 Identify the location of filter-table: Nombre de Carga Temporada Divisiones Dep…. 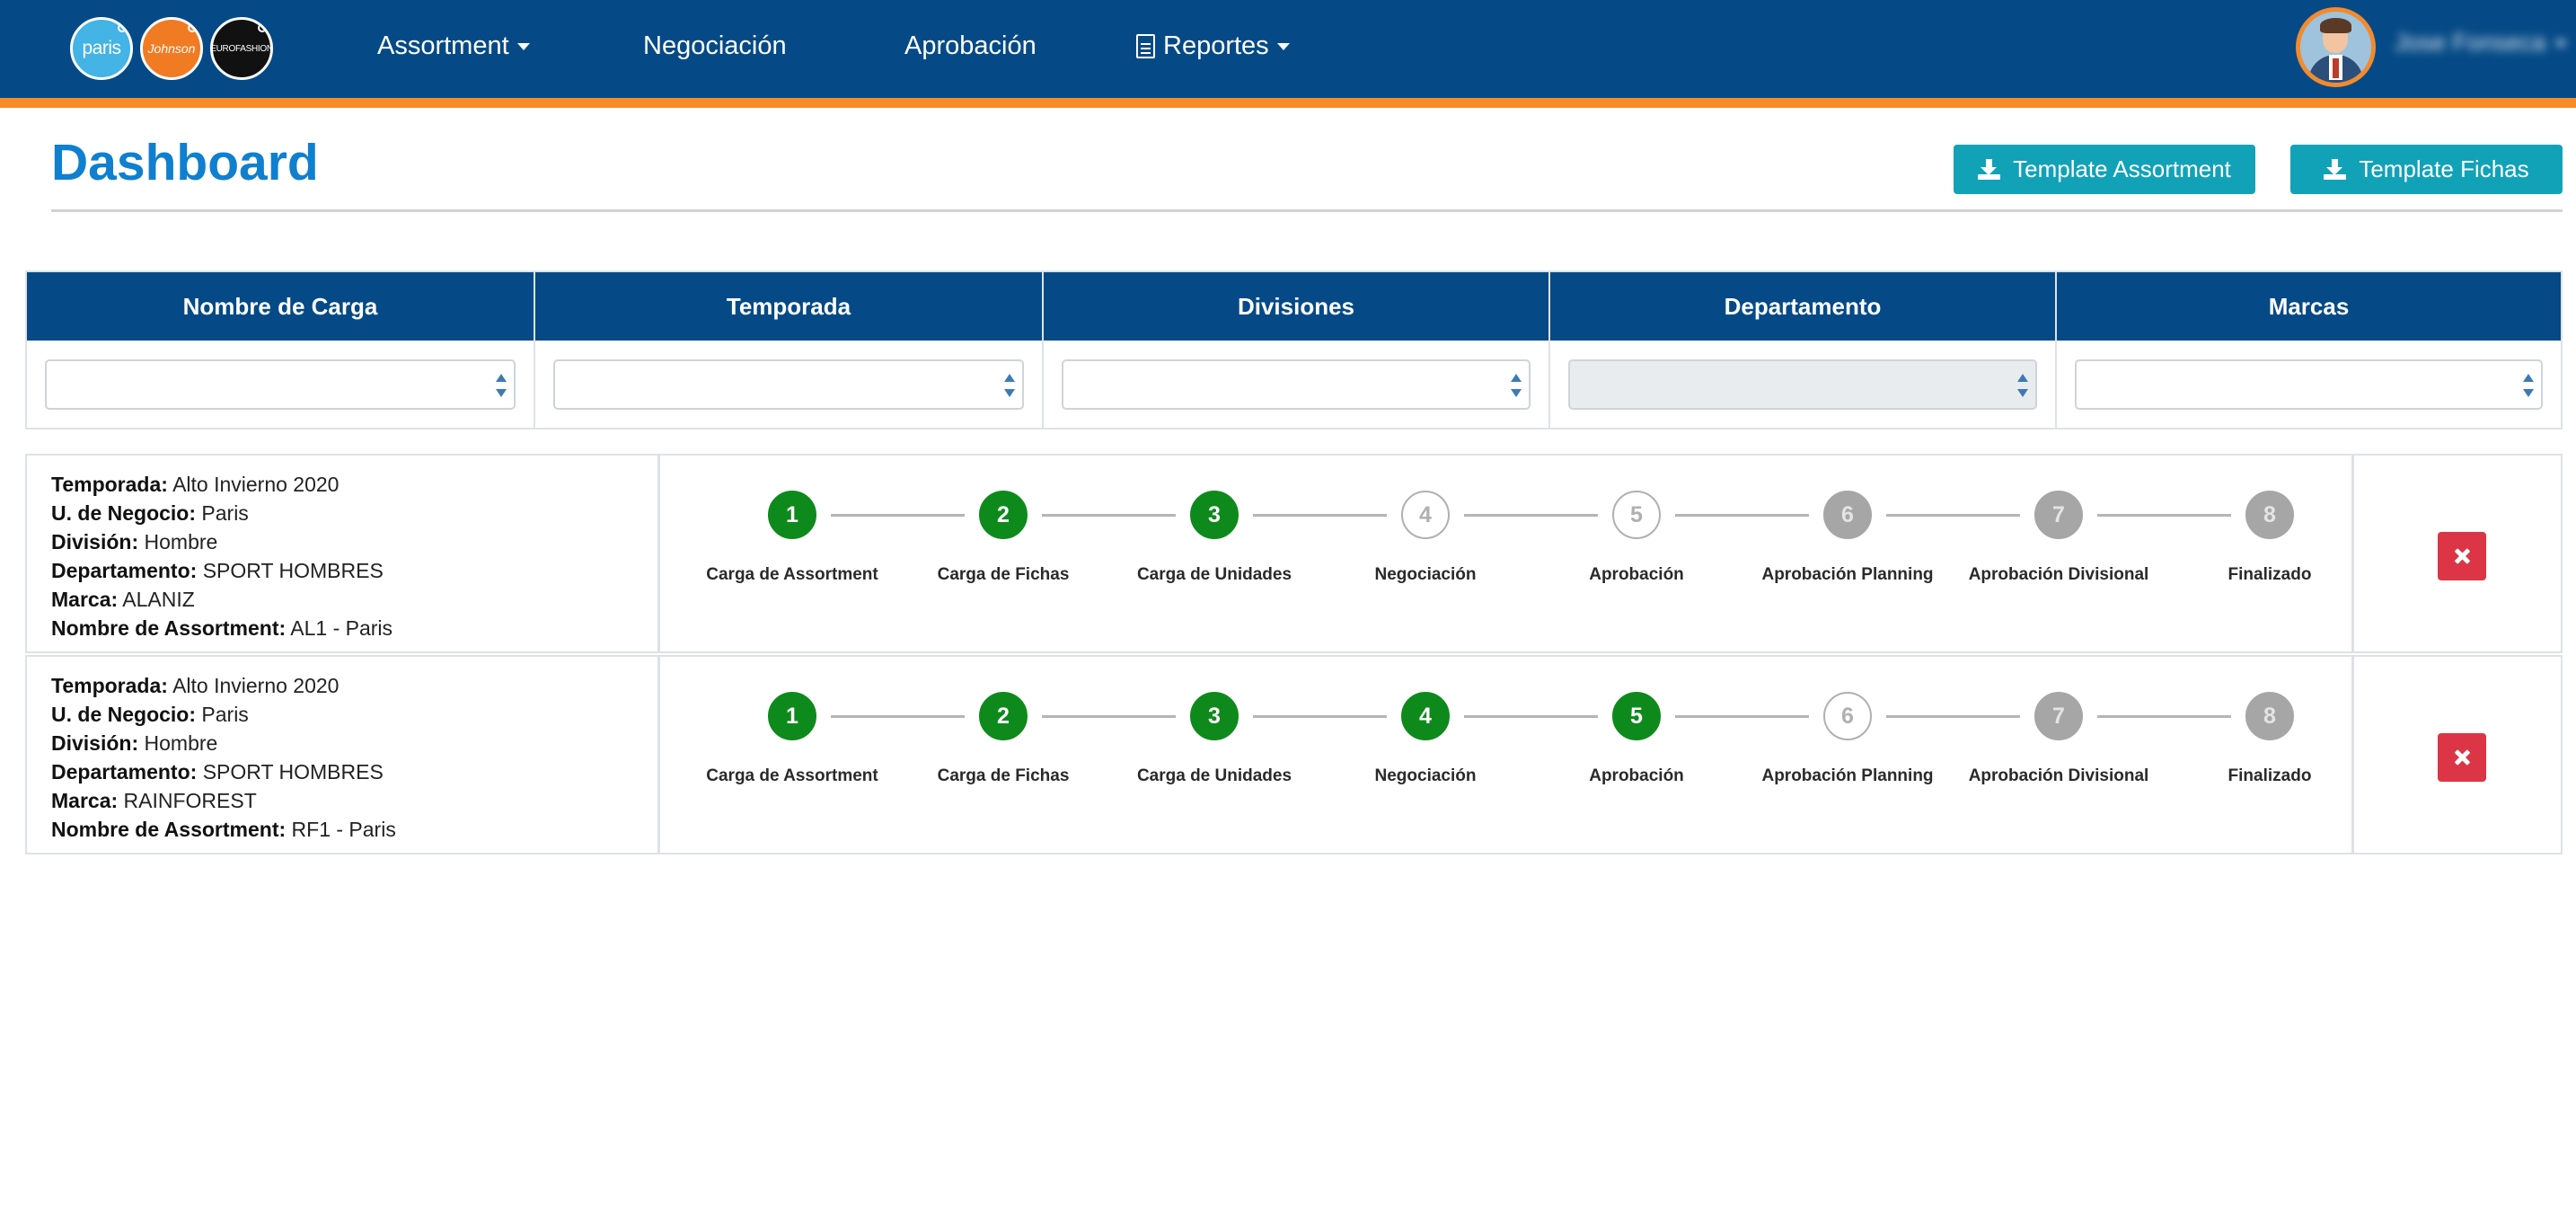
(1294, 349).